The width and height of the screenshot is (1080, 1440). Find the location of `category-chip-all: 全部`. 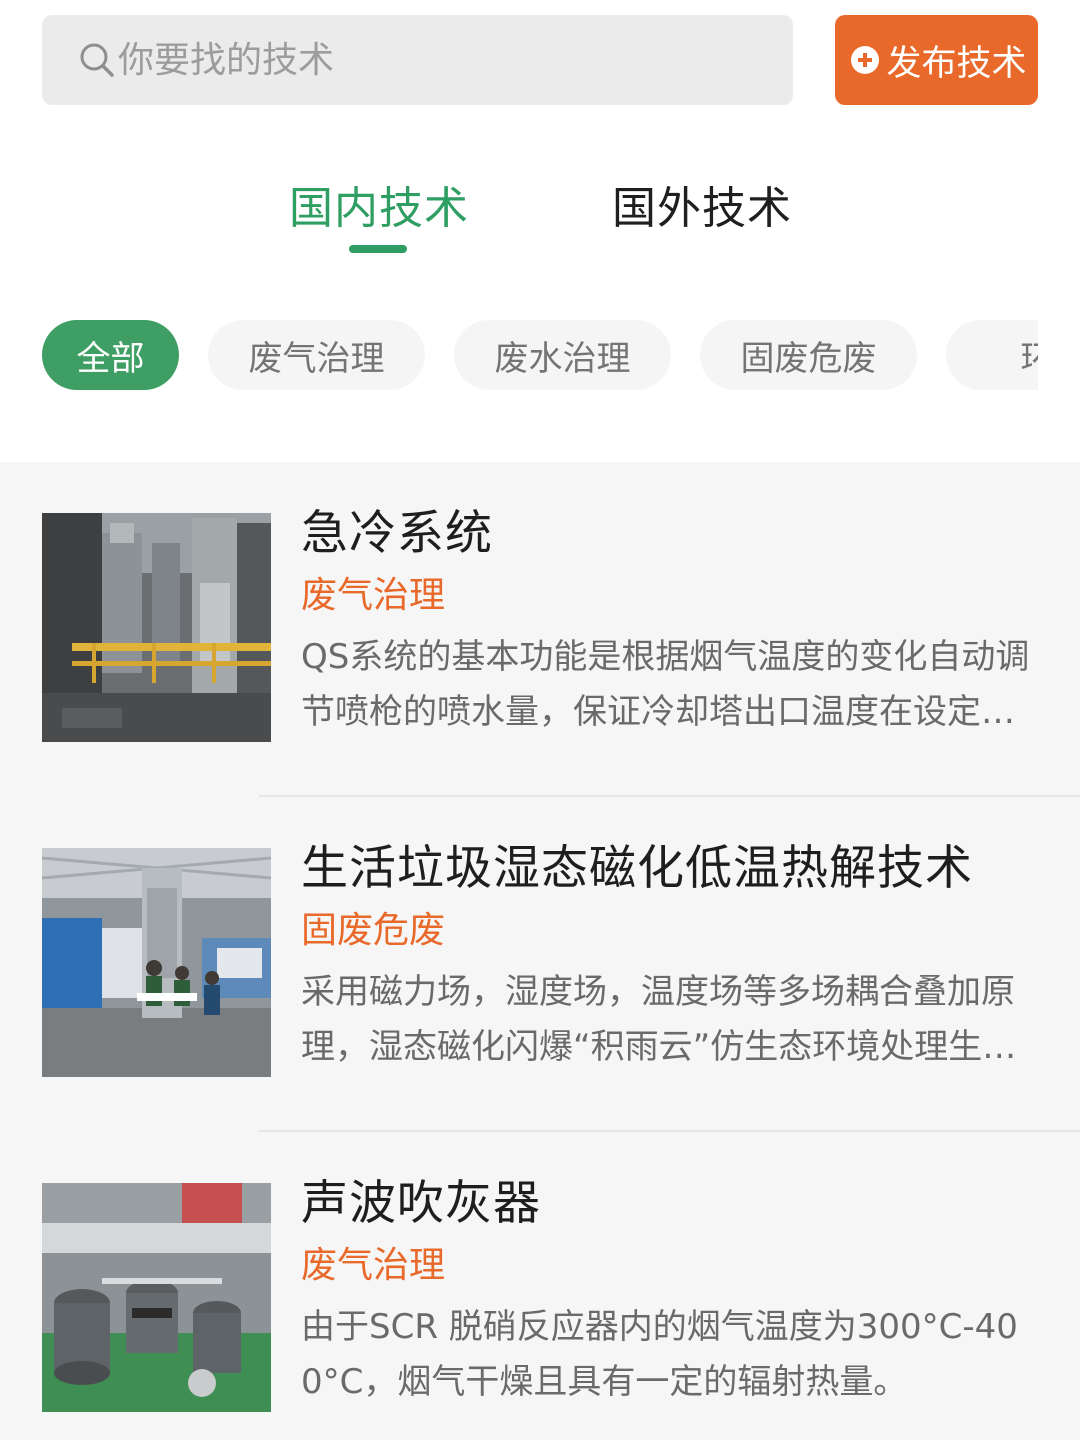

category-chip-all: 全部 is located at coordinates (110, 355).